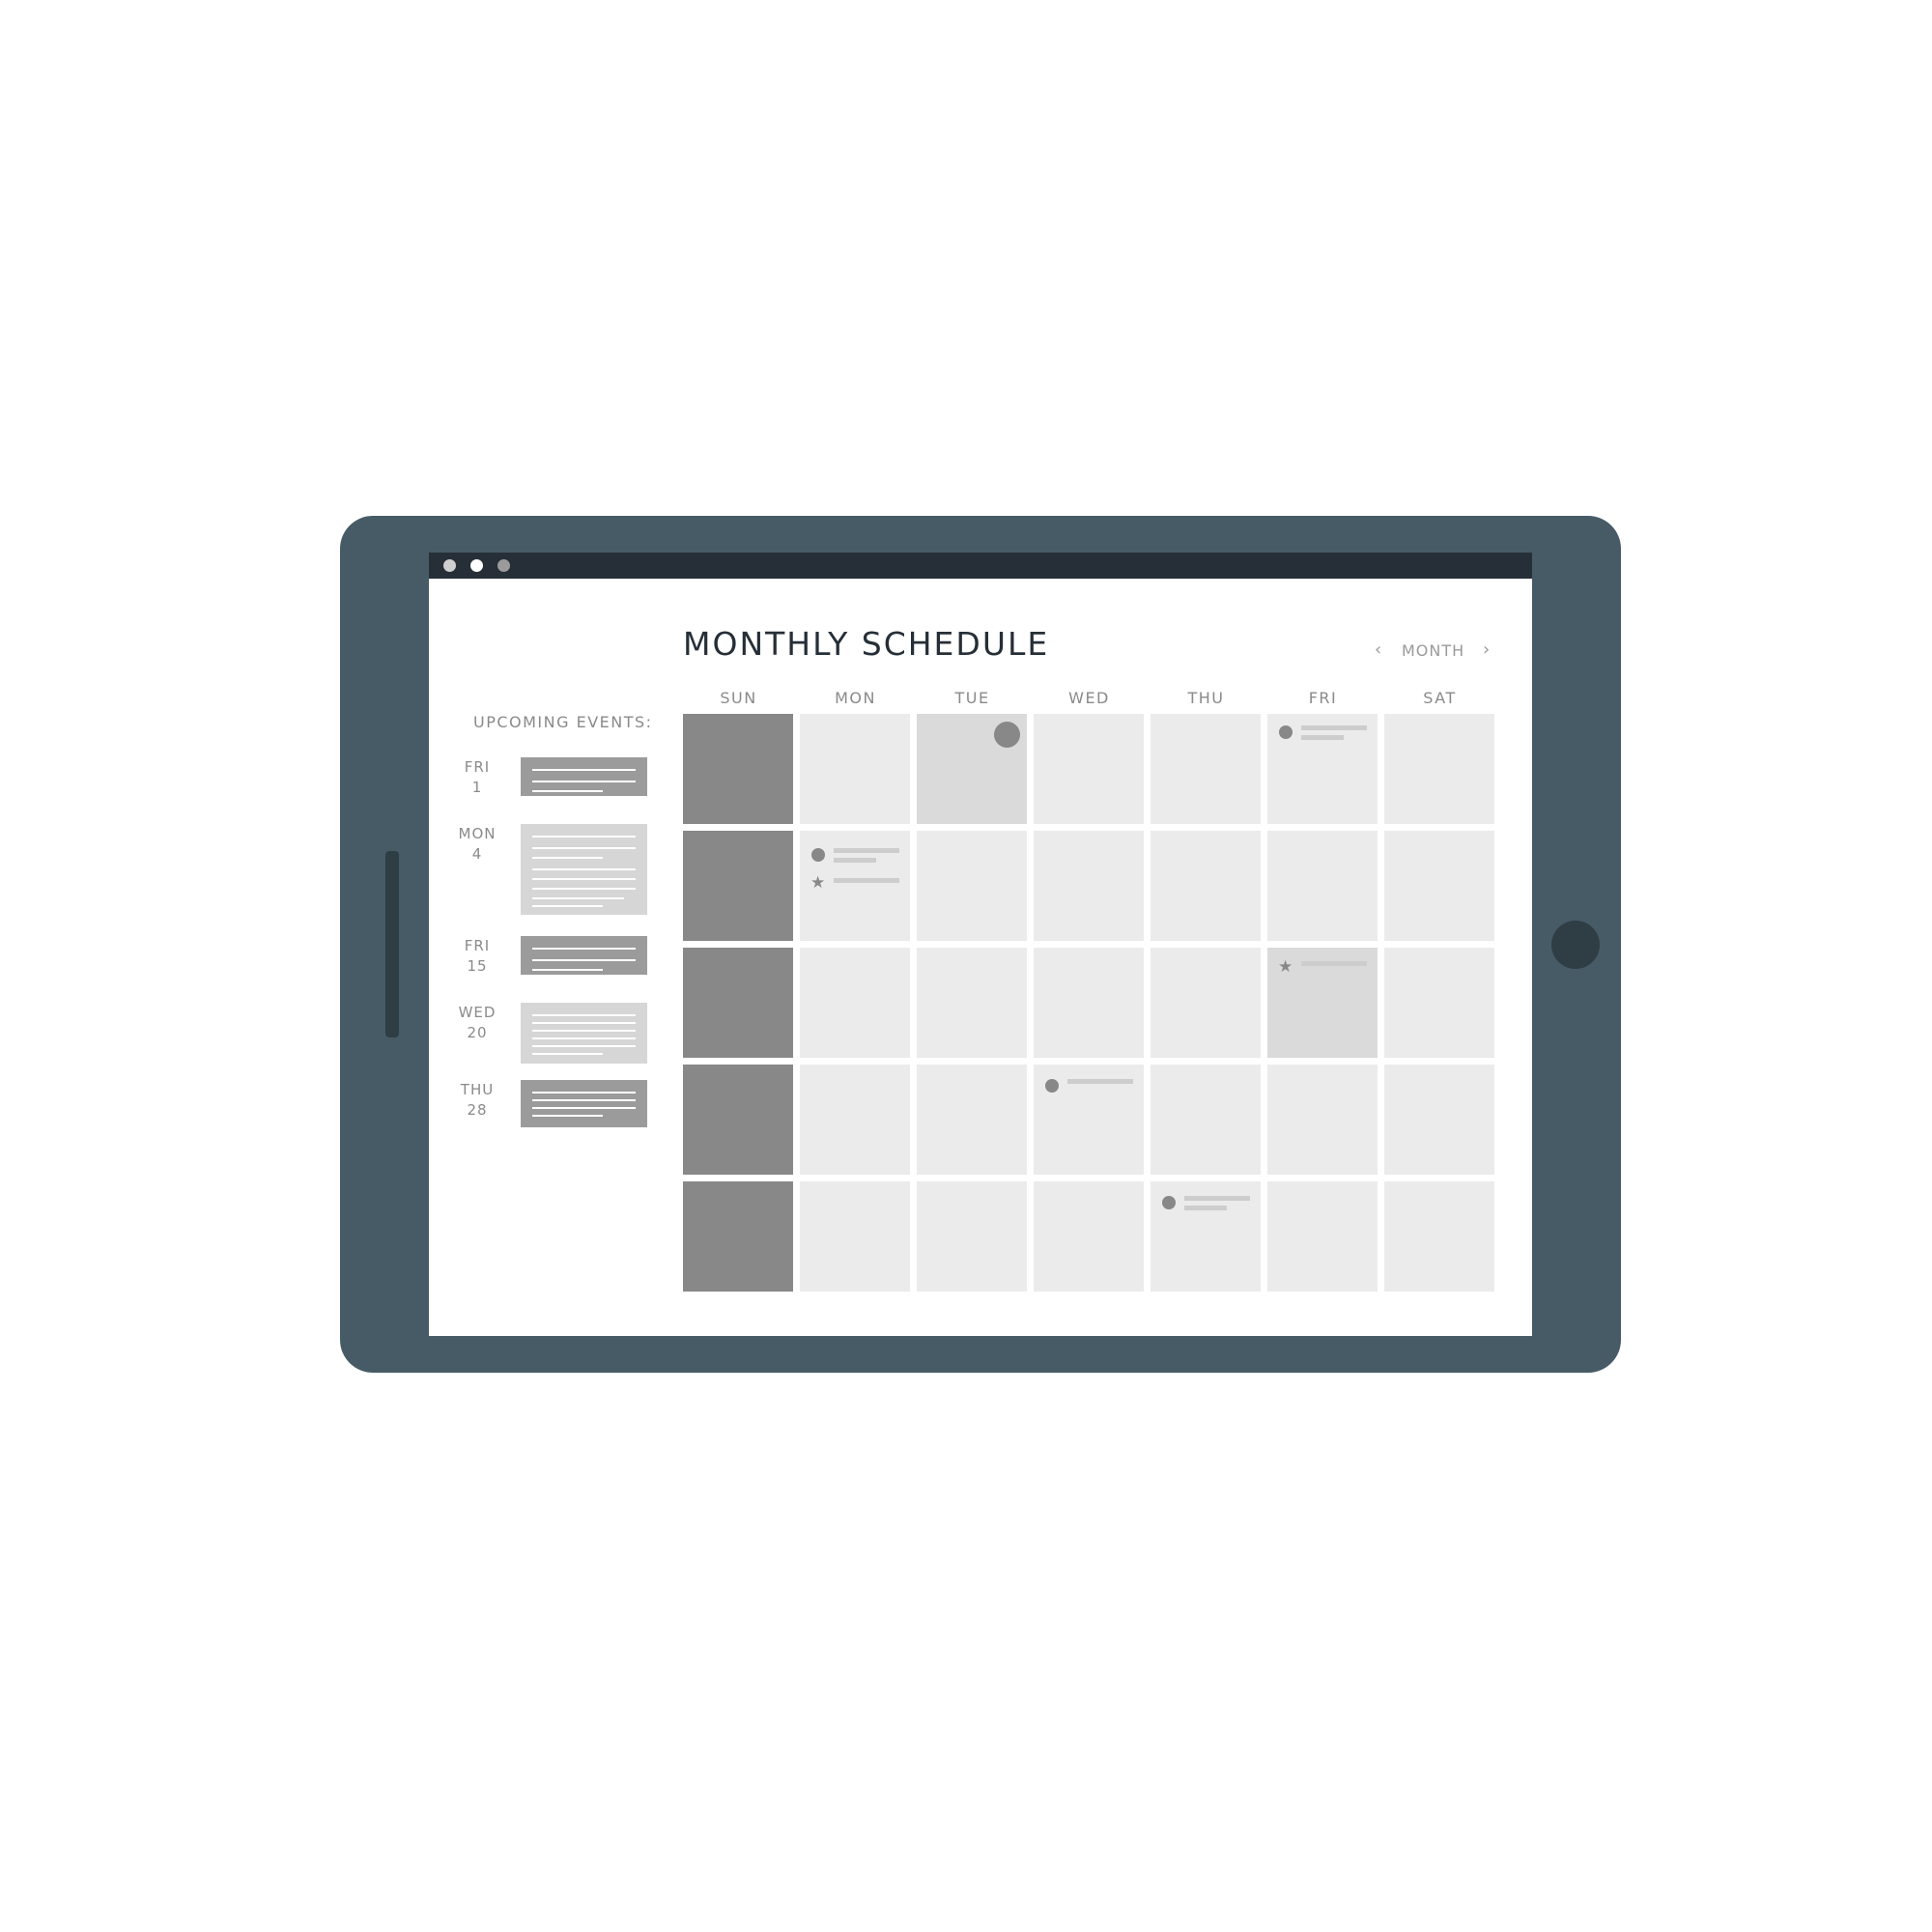 The image size is (1932, 1932). I want to click on event-date: FRI 15, so click(477, 956).